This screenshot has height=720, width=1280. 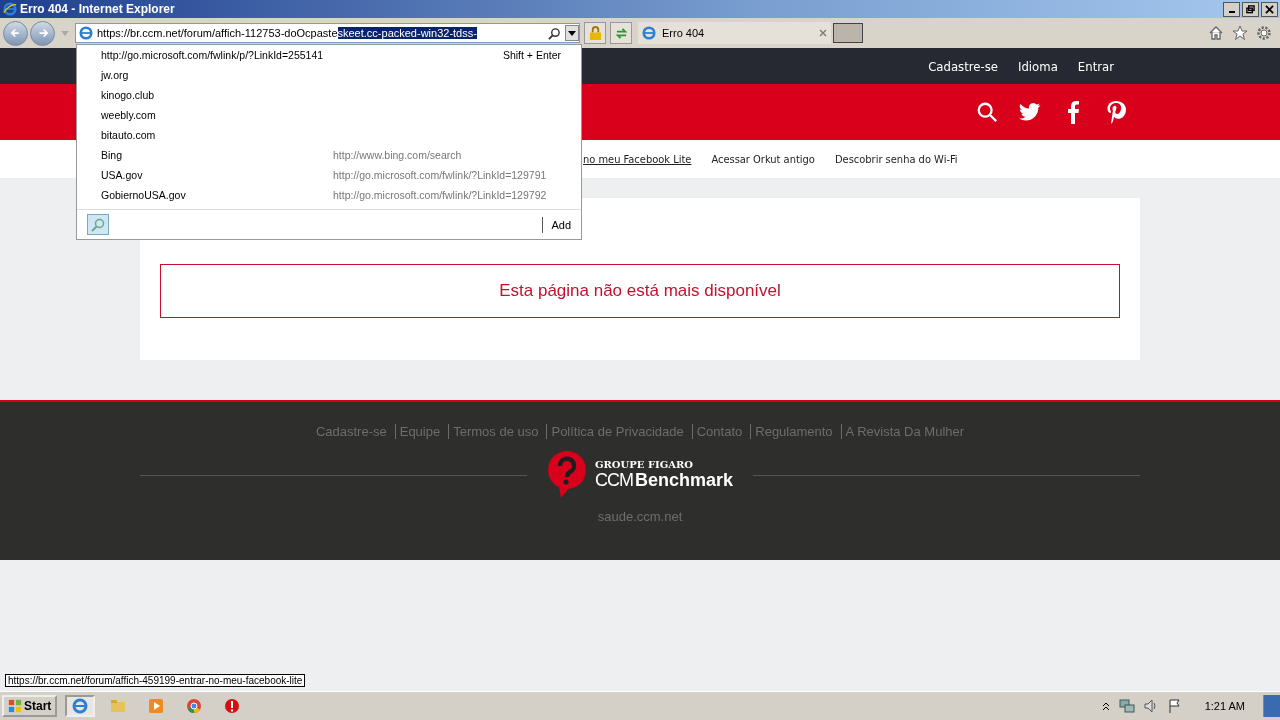 I want to click on lock-button, so click(x=595, y=33).